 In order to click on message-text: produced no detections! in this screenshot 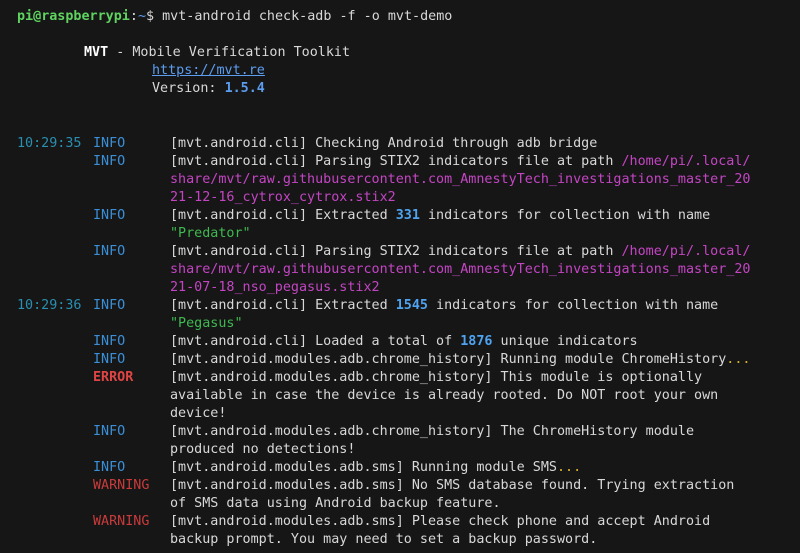, I will do `click(263, 449)`.